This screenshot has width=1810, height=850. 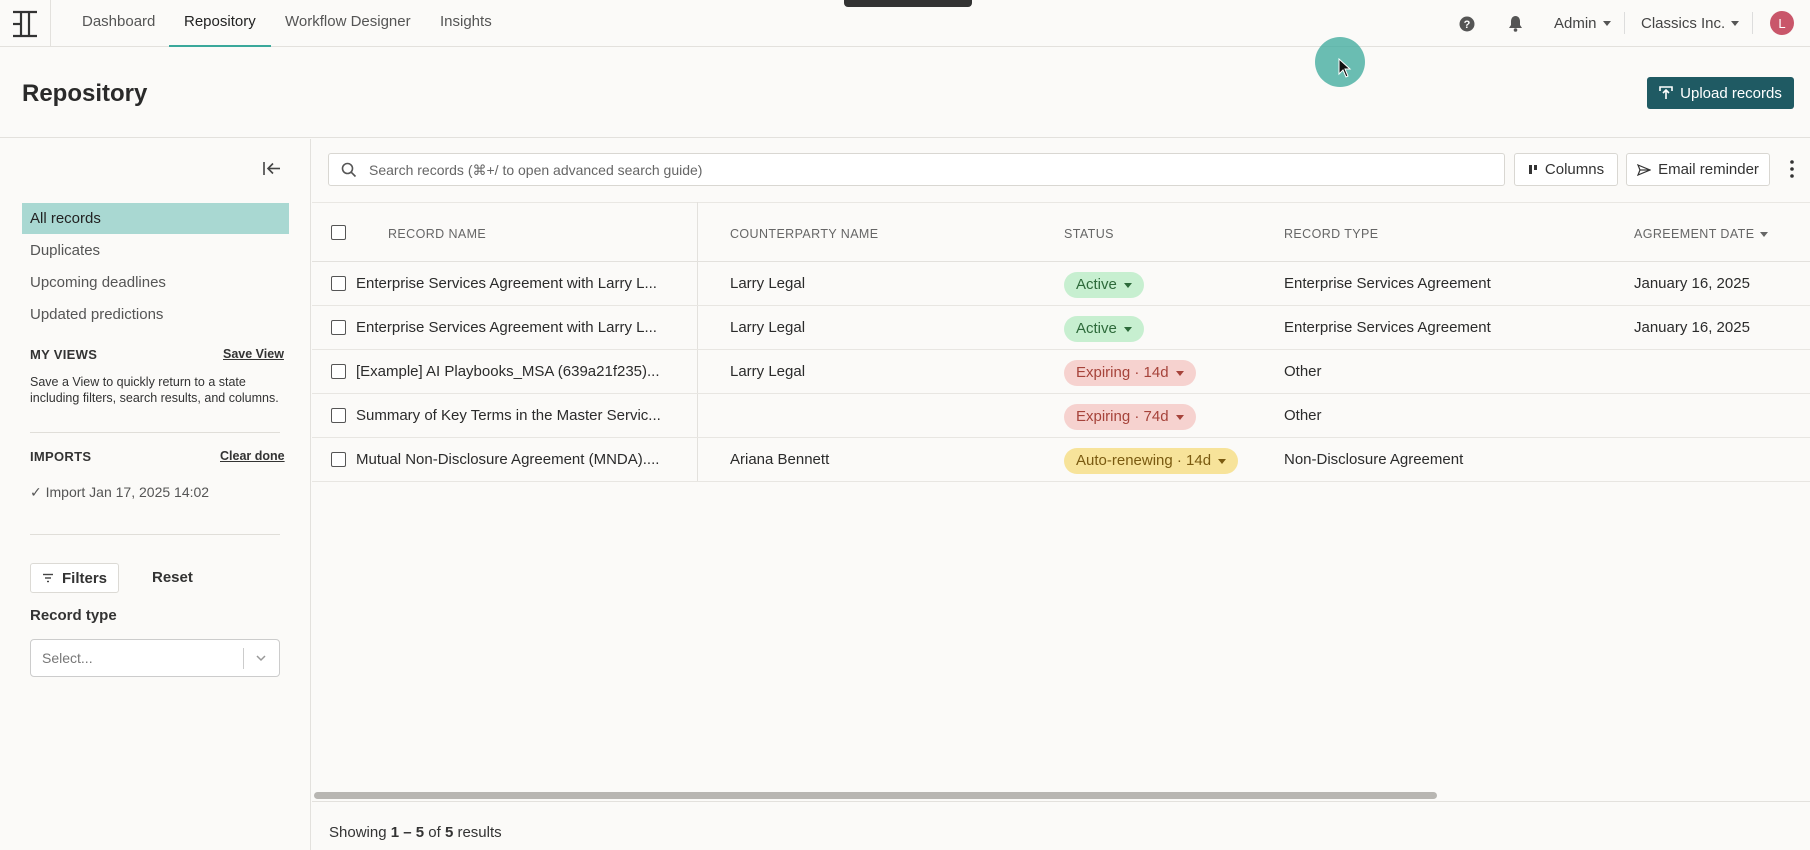 What do you see at coordinates (155, 218) in the screenshot?
I see `sidebar-item-all-records: All records` at bounding box center [155, 218].